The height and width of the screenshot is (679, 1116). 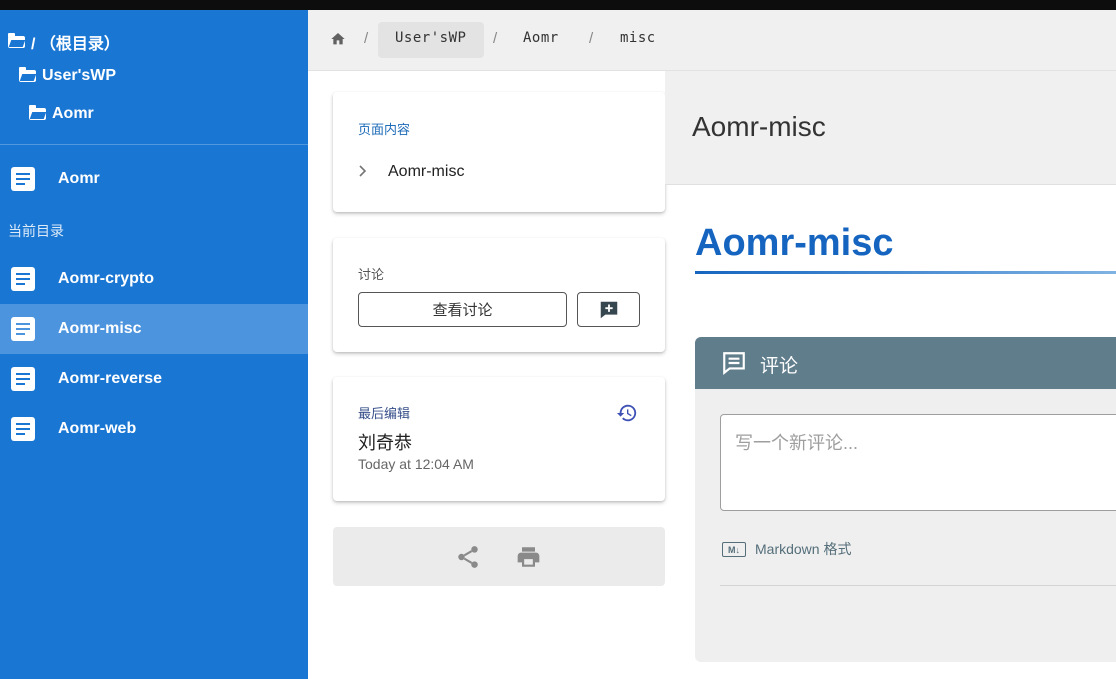 I want to click on sidebar-item-aomr-reverse: Aomr-reverse, so click(x=154, y=379).